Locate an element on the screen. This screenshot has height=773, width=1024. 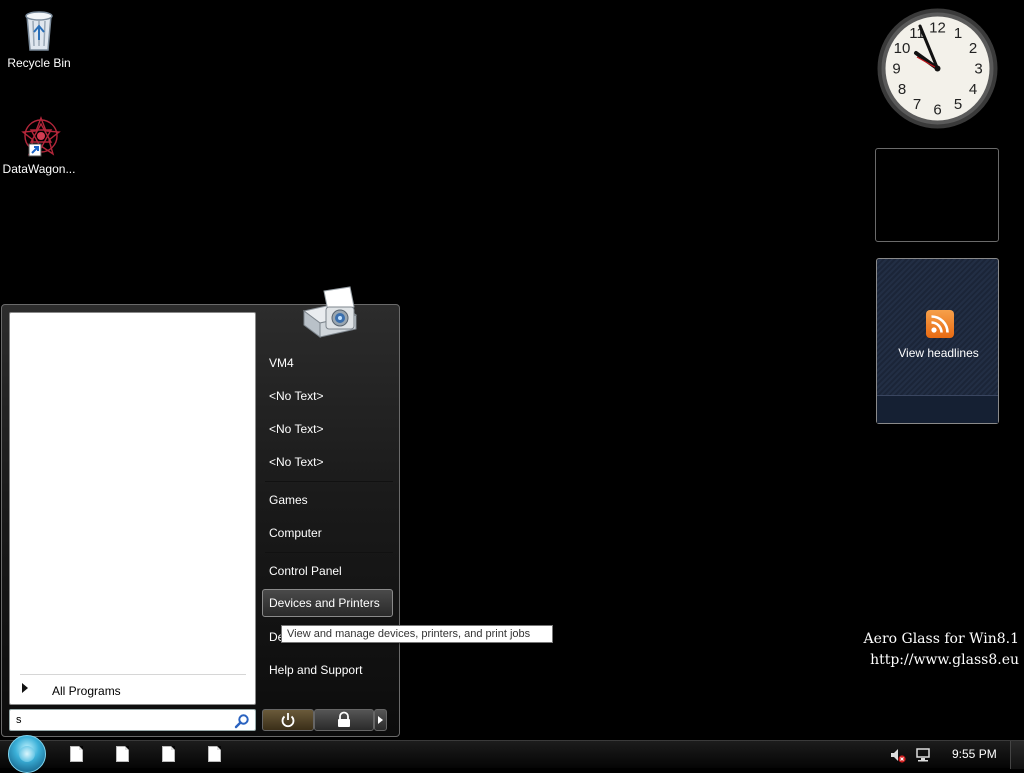
clock-numeral: 3 is located at coordinates (978, 69).